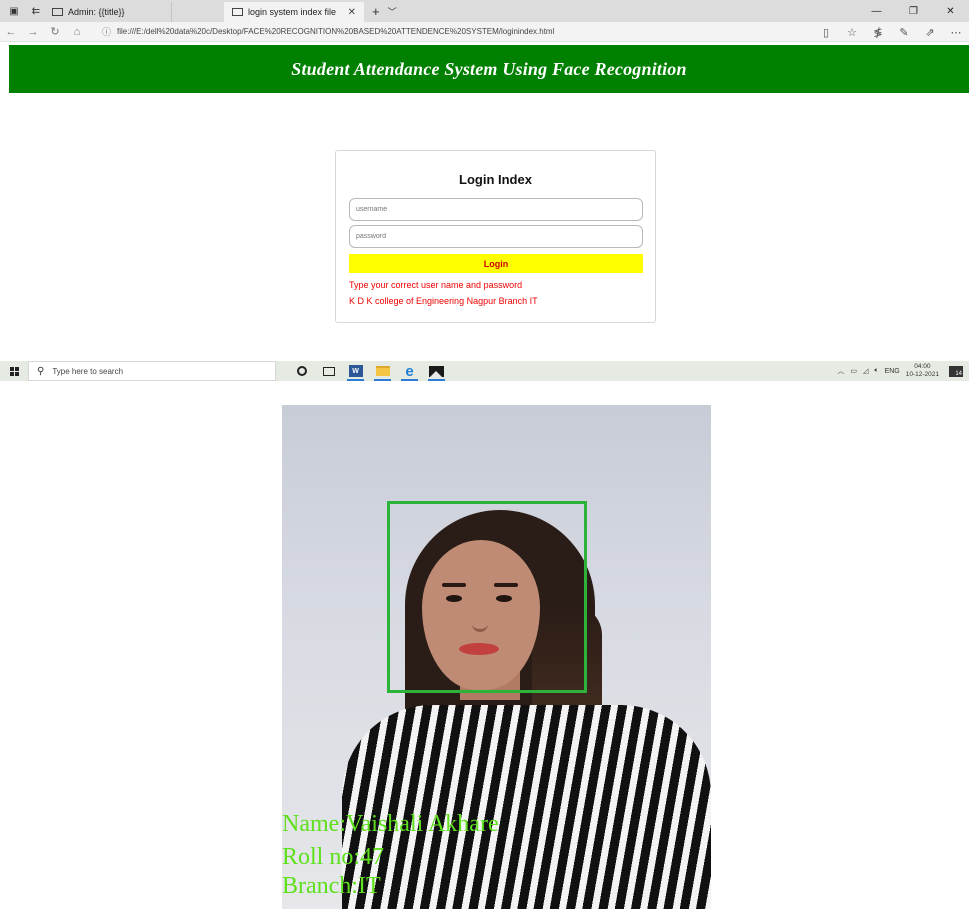 The image size is (969, 909). I want to click on clock: 04:00 10-12-2021, so click(922, 371).